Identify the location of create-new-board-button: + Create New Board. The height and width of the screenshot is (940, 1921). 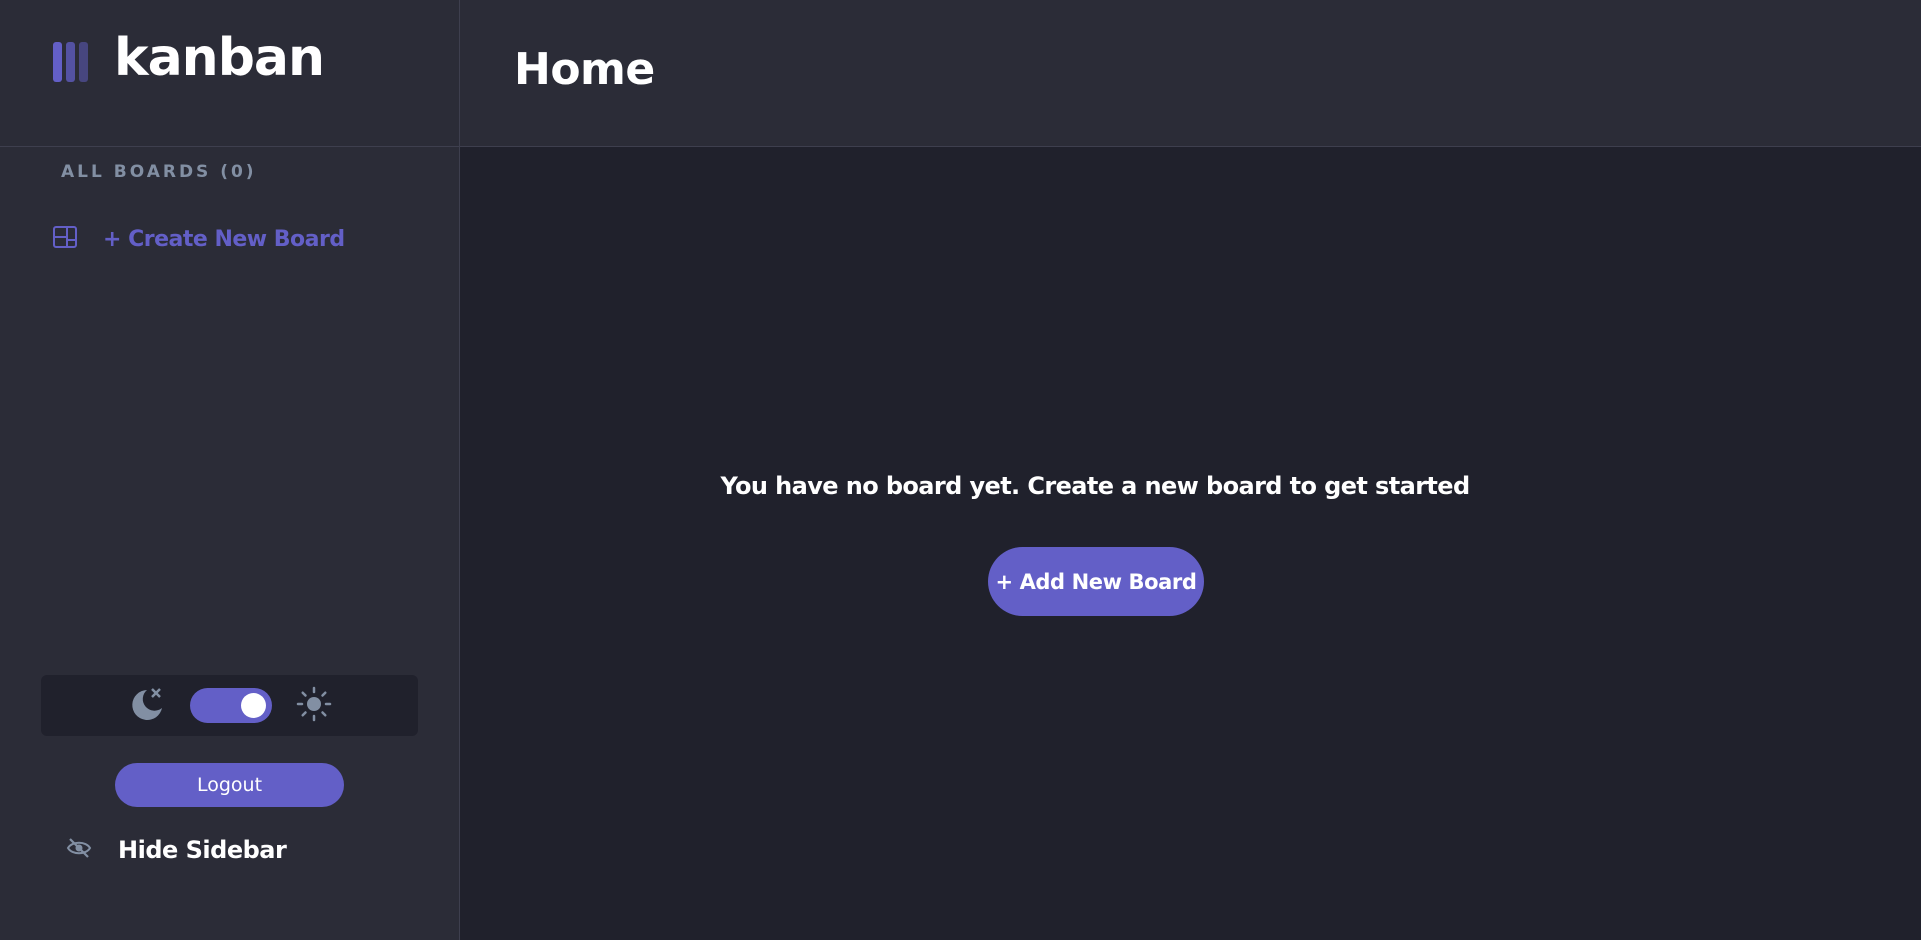
(199, 239).